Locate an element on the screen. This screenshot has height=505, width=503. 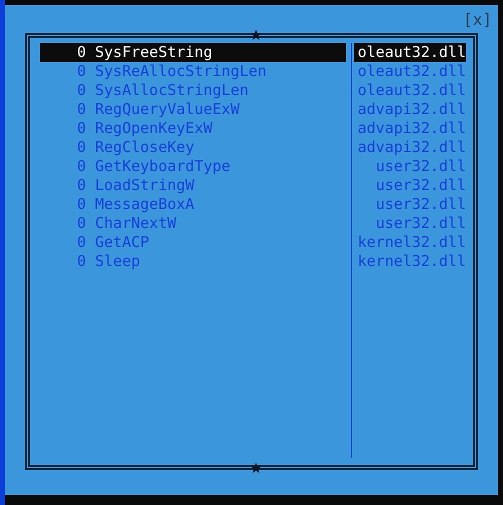
function-row: 0 SysFreeString is located at coordinates (193, 52).